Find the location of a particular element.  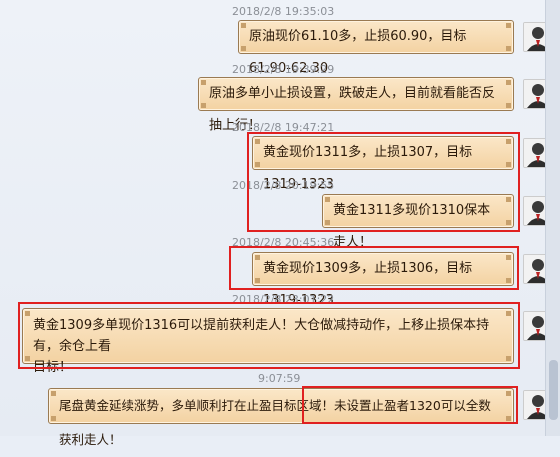

message-bubble: 原油多单小止损设置，跌破走人，目前就看能否反抽上行！ is located at coordinates (356, 105).